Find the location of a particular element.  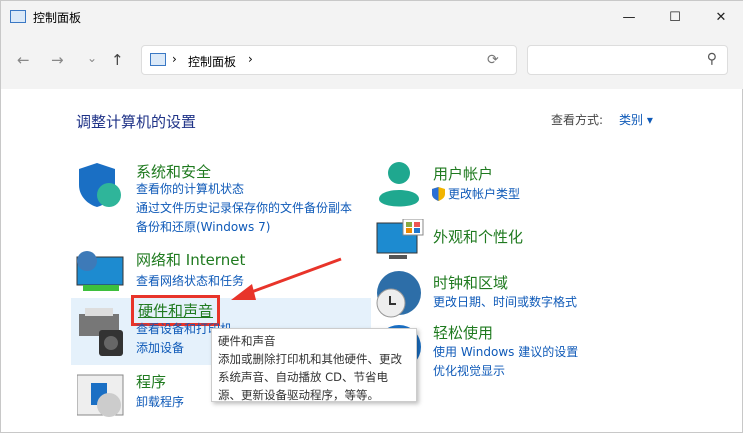

view-by-dropdown: 类别 ▾ is located at coordinates (636, 119).